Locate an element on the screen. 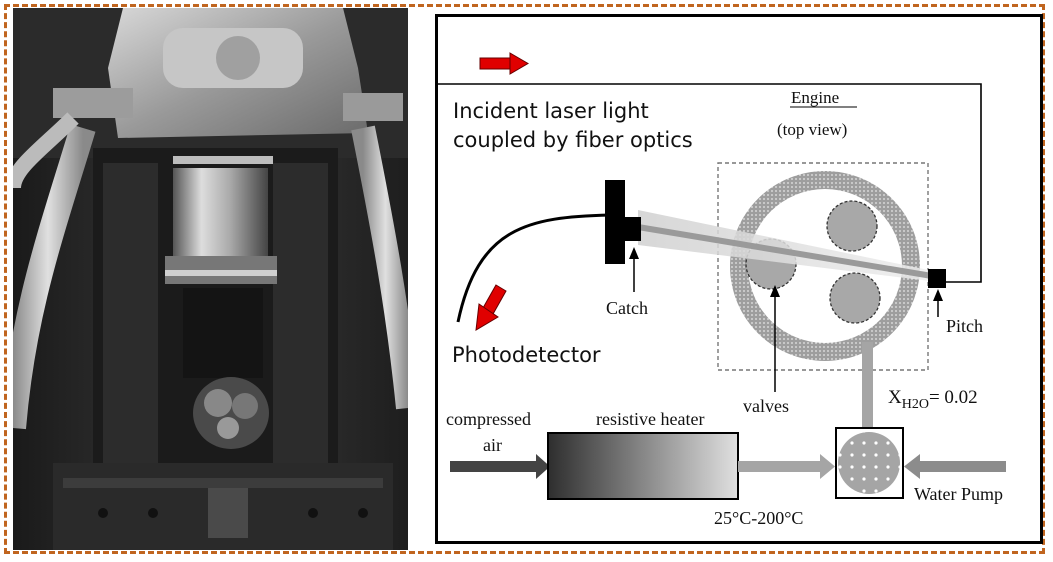 The width and height of the screenshot is (1053, 562). heated-air-arrow-icon is located at coordinates (786, 466).